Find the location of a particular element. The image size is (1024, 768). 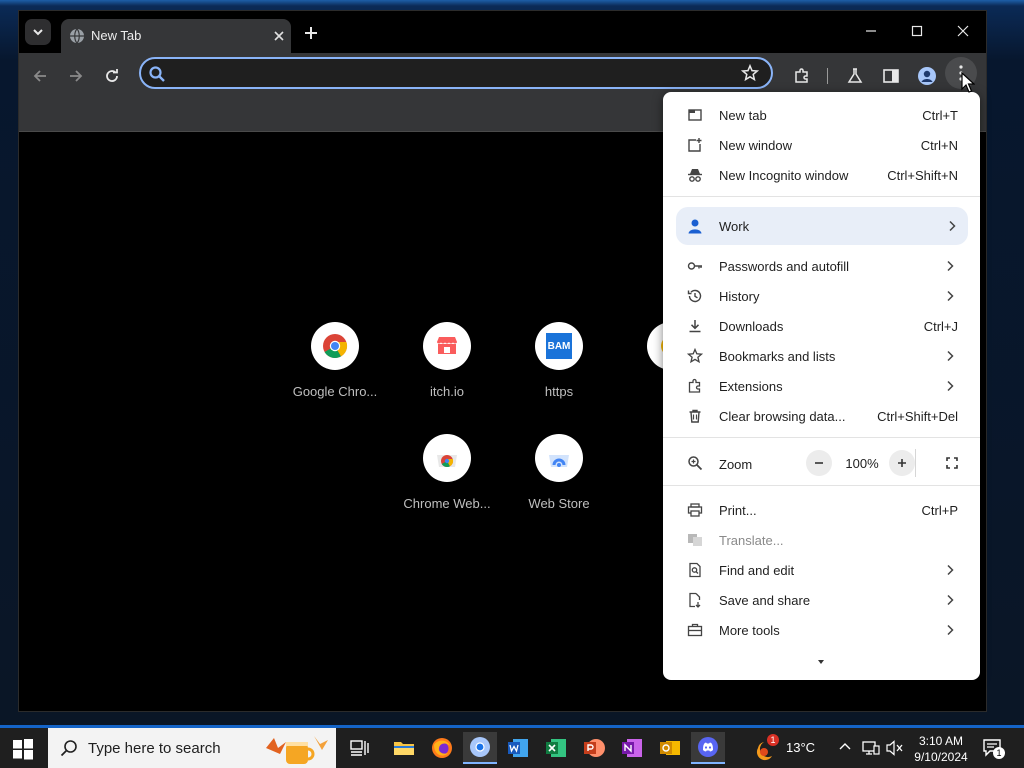

taskbar-powerpoint is located at coordinates (594, 748).